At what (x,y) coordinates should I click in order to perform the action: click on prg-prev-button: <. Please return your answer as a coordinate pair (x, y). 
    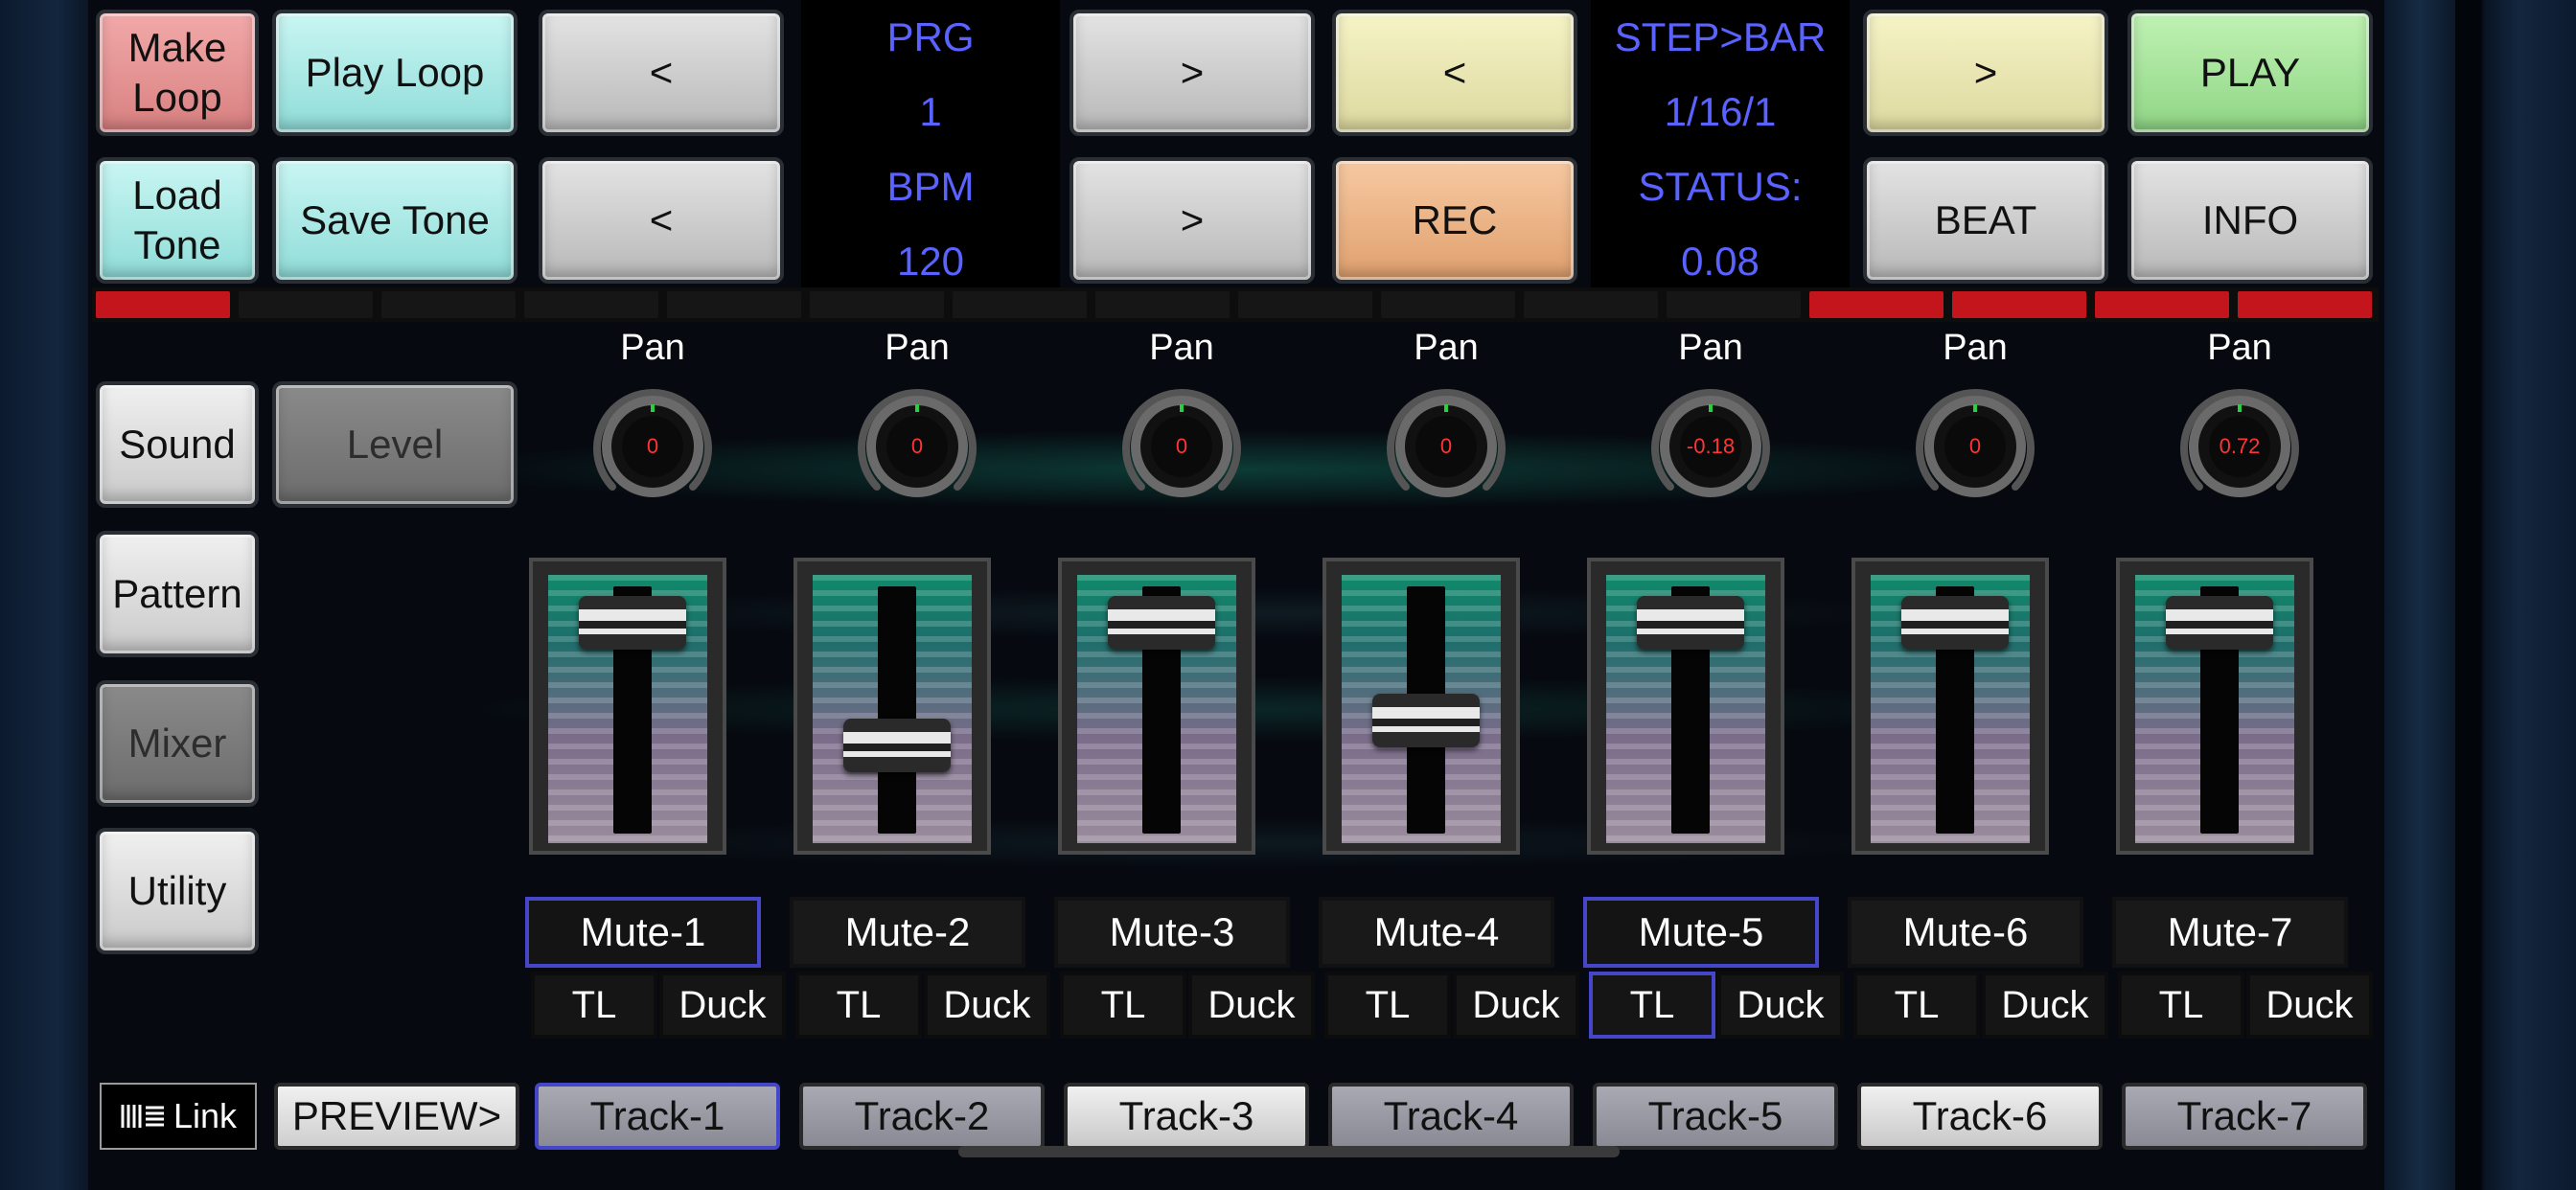
    Looking at the image, I should click on (661, 73).